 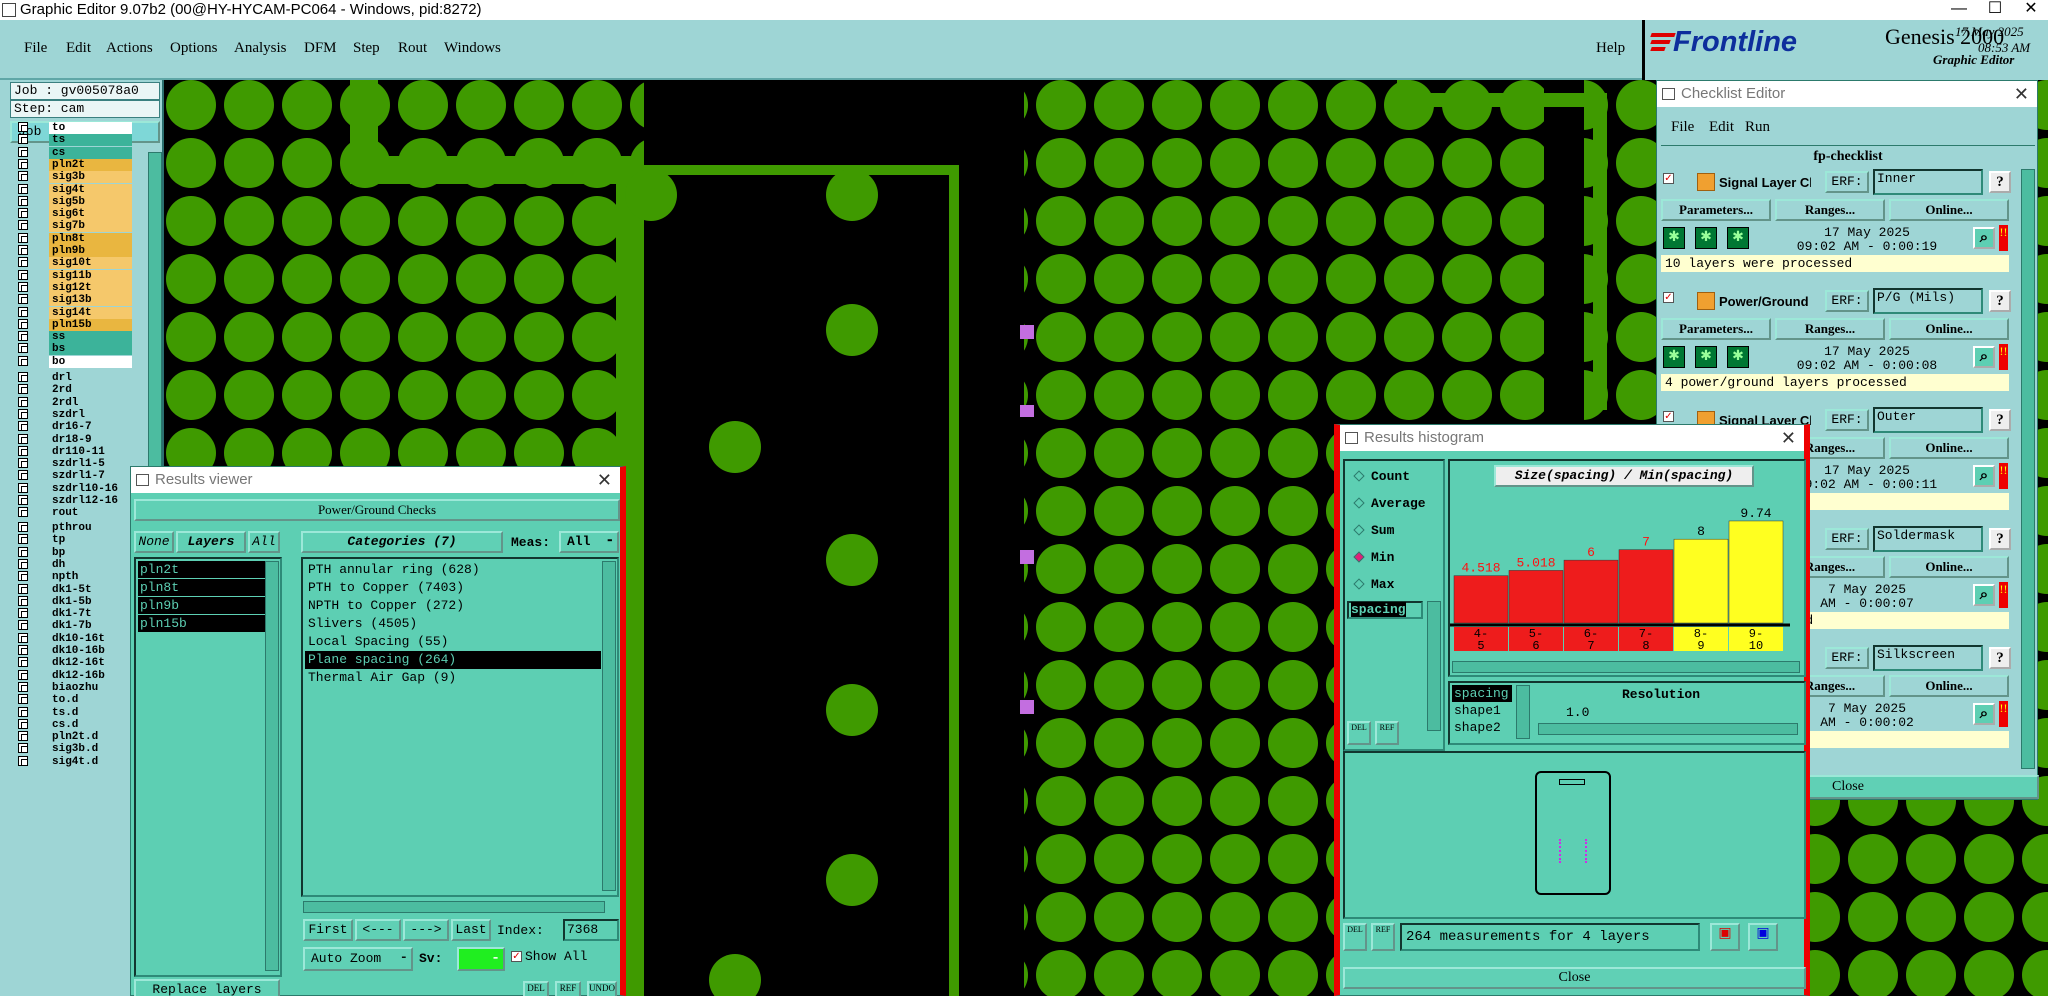 I want to click on function-option-min: Min, so click(x=1373, y=557).